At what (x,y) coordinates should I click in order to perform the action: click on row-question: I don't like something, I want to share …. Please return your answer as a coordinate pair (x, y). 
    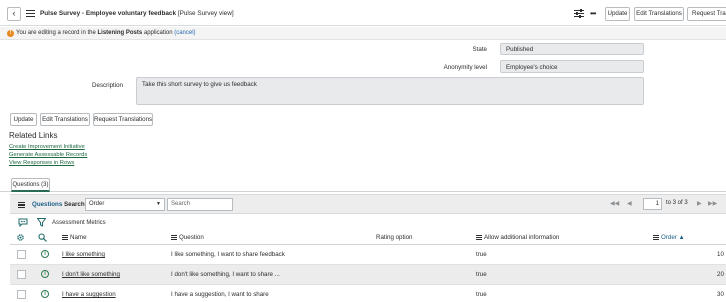
    Looking at the image, I should click on (225, 274).